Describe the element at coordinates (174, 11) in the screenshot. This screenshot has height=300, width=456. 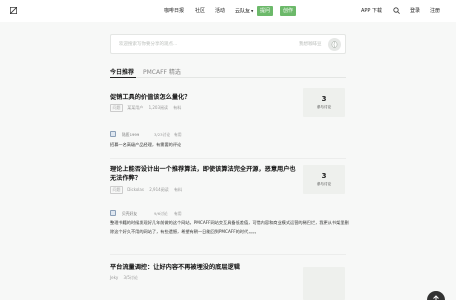
I see `nav-item-coffee-daily: 咖啡日报` at that location.